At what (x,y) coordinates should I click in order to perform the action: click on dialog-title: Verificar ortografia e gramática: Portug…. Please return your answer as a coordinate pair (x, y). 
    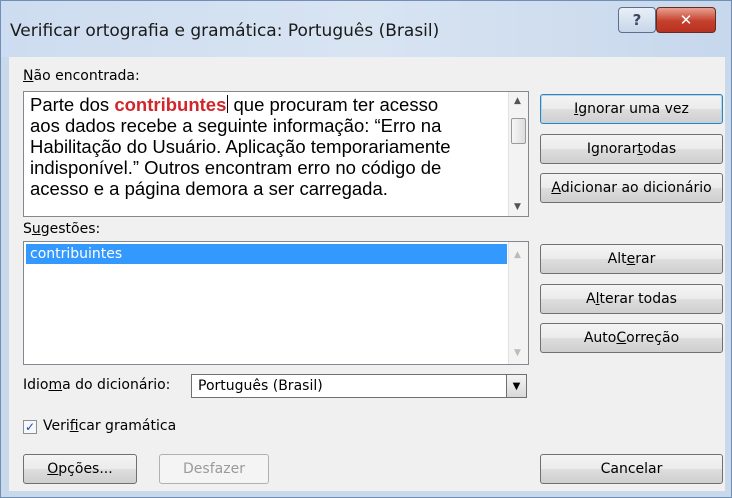
    Looking at the image, I should click on (225, 31).